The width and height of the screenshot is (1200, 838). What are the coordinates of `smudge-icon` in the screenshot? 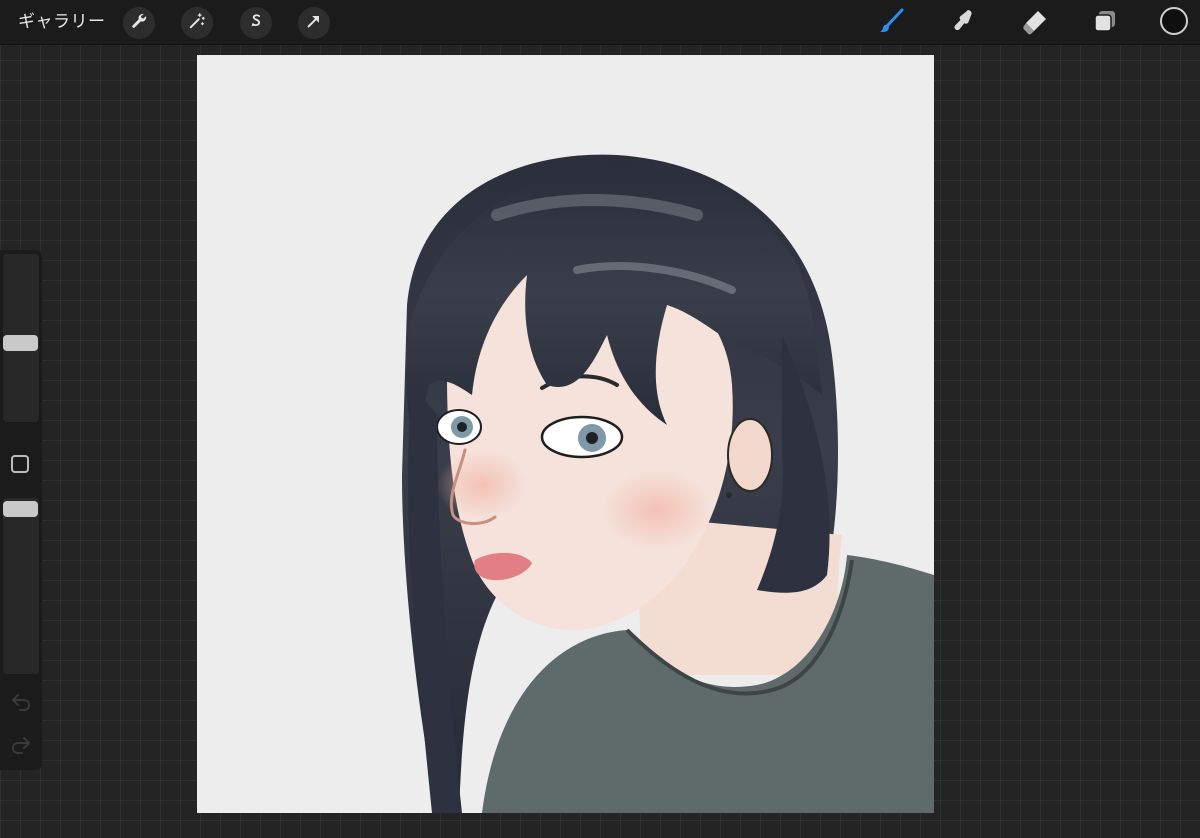 It's located at (964, 23).